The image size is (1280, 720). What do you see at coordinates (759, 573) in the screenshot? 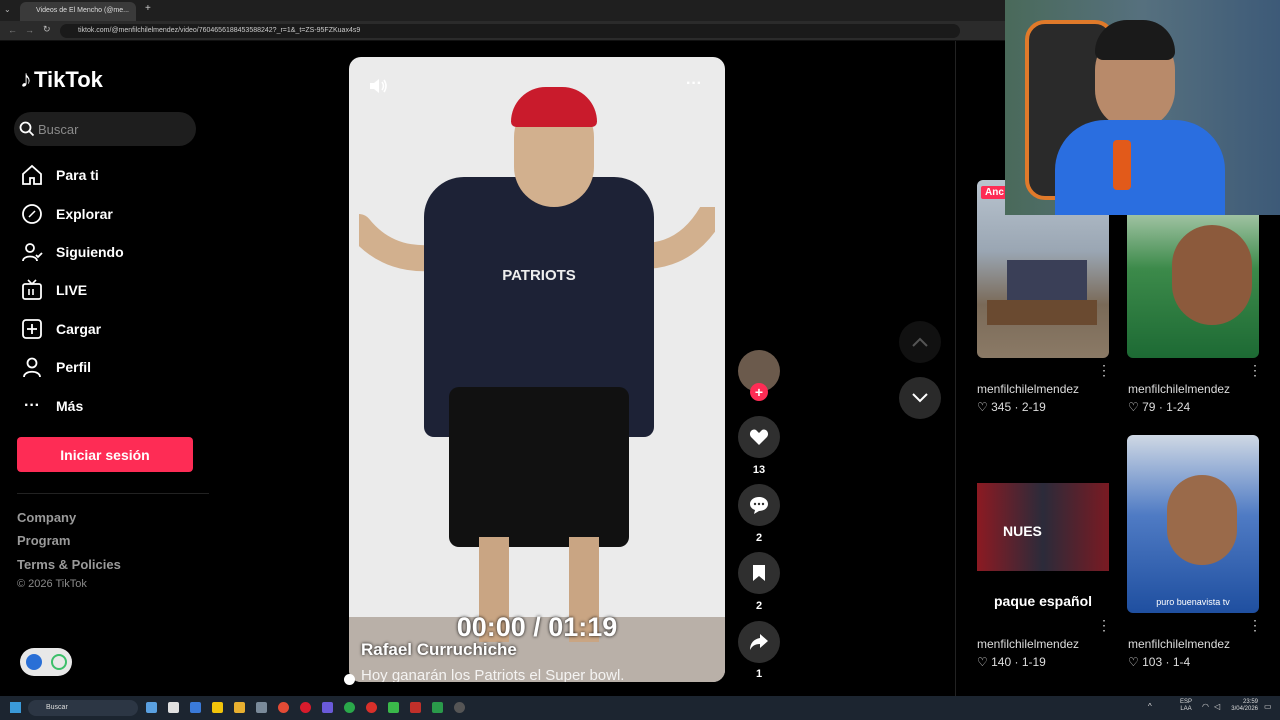
I see `save-button` at bounding box center [759, 573].